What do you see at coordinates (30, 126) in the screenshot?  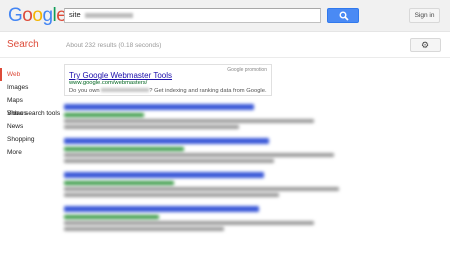 I see `nav-item-news: News` at bounding box center [30, 126].